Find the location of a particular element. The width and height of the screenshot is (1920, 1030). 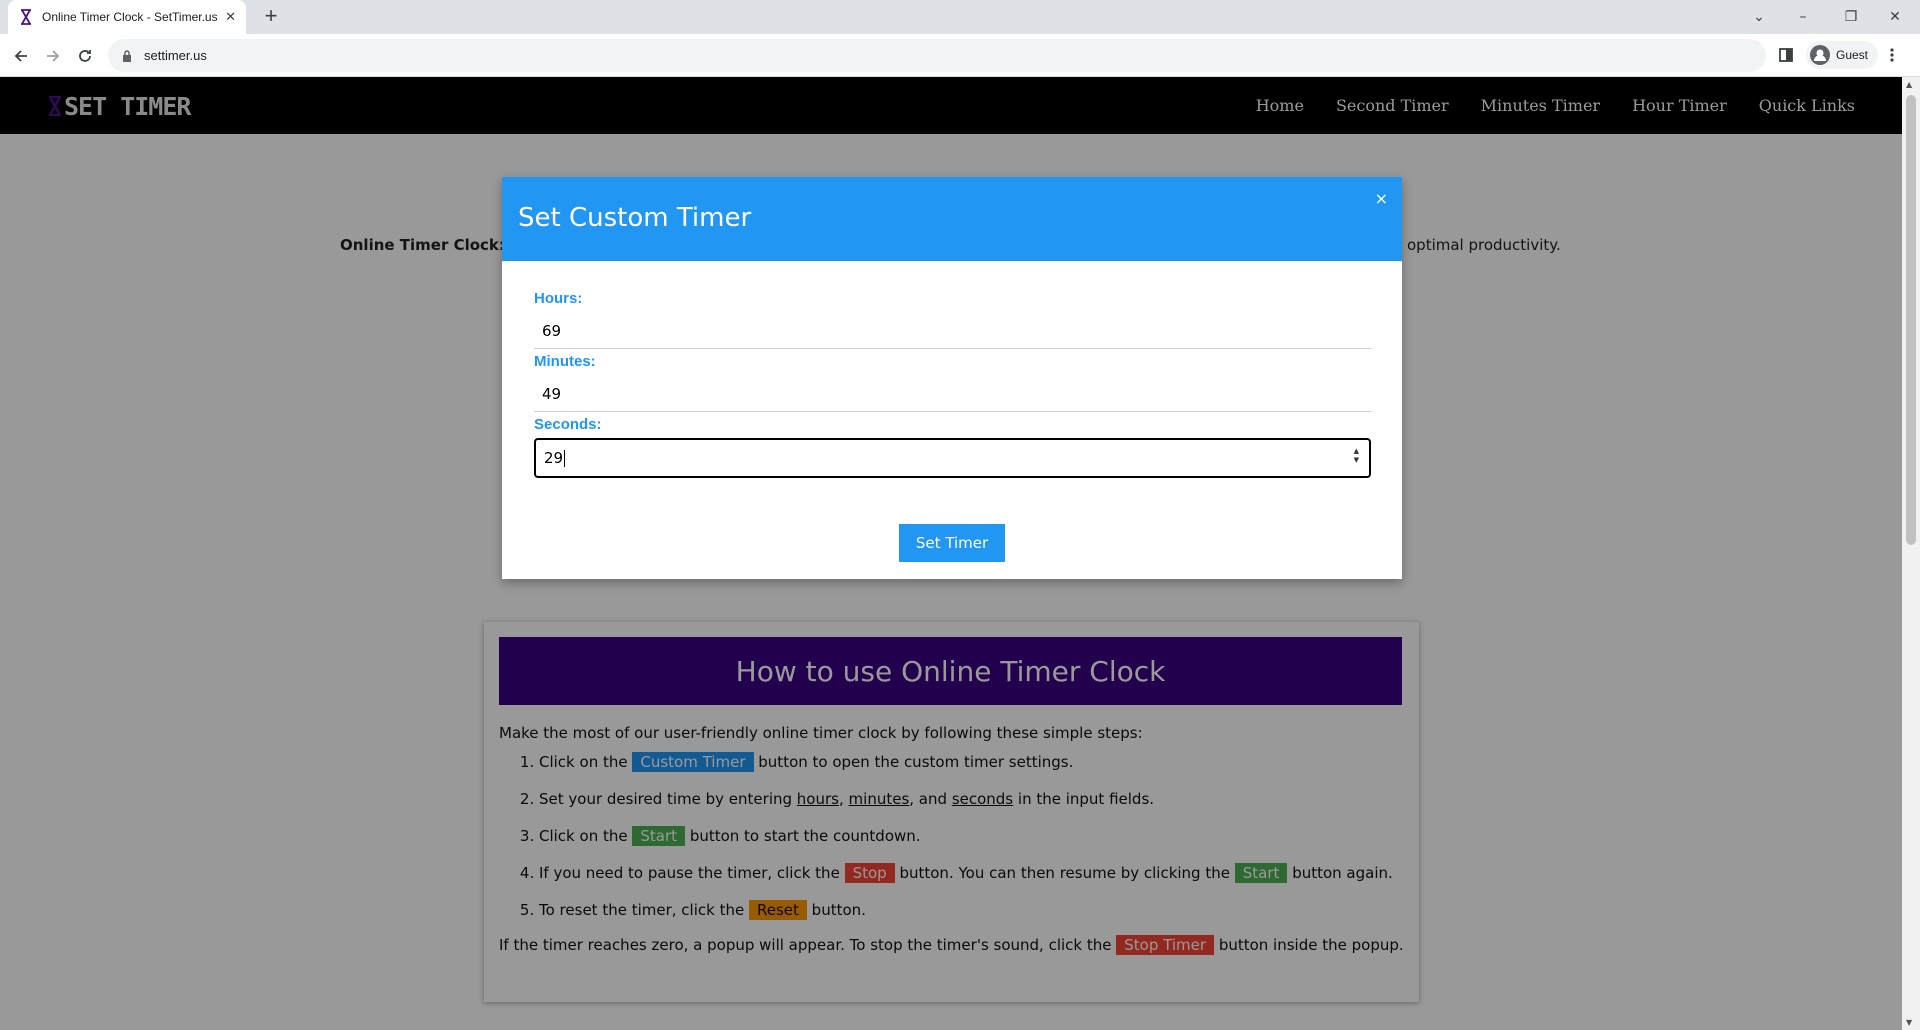

number-spinner: ▲ ▼ is located at coordinates (1356, 456).